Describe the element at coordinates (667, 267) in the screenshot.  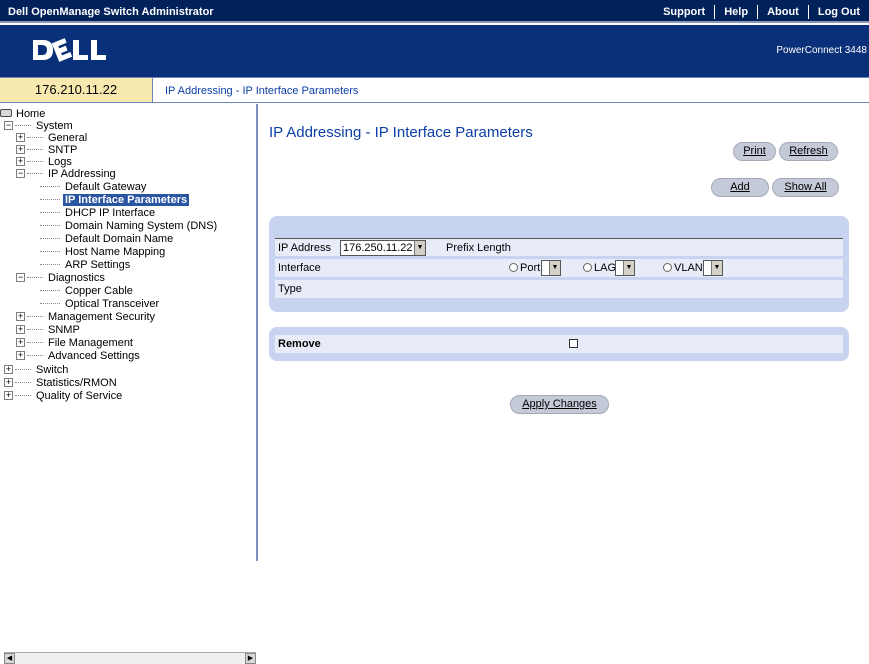
I see `vlan-radio` at that location.